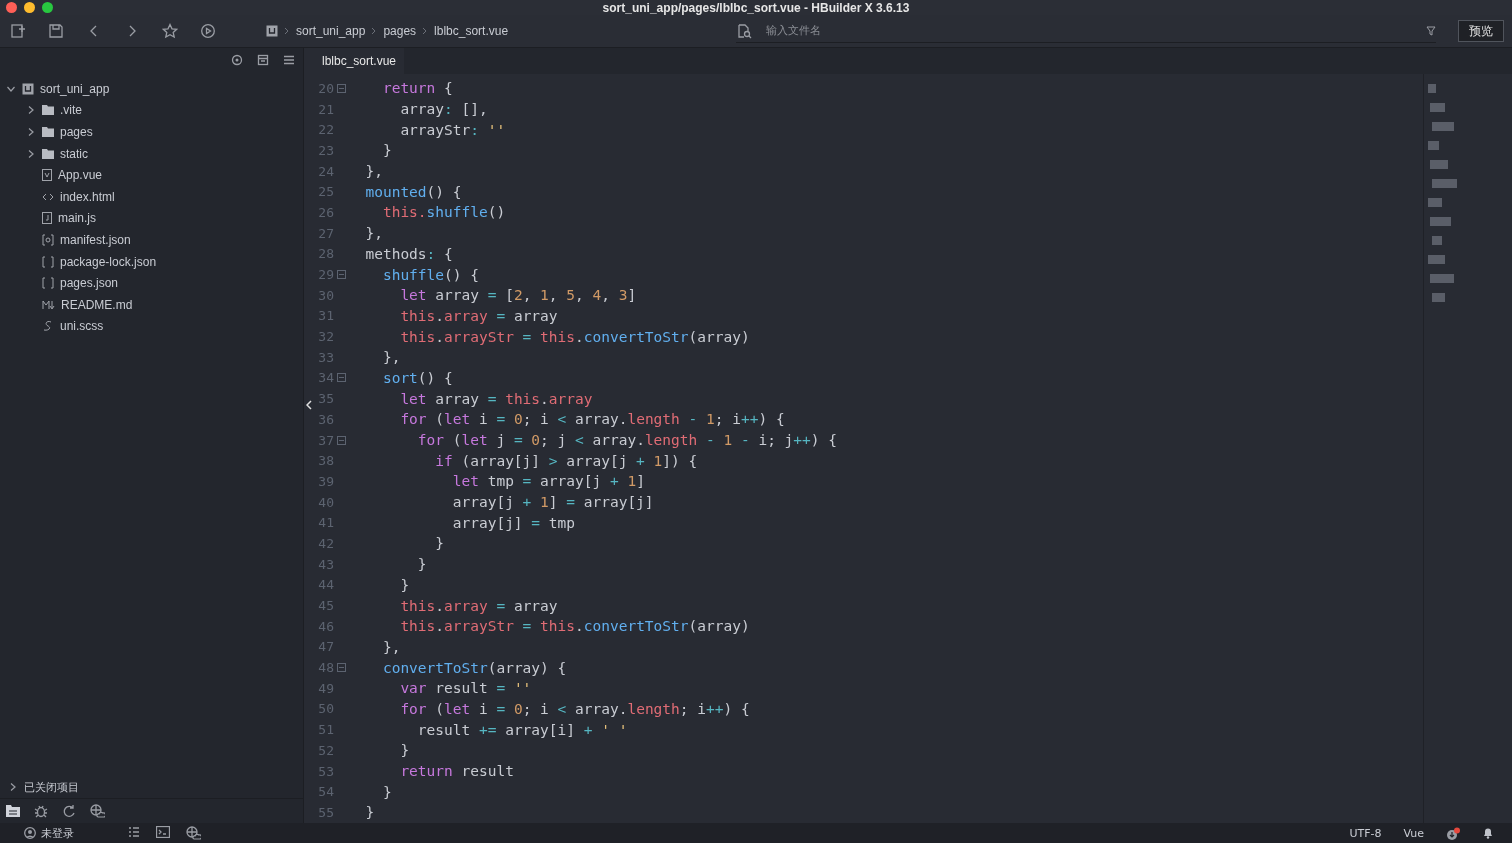 Image resolution: width=1512 pixels, height=843 pixels. Describe the element at coordinates (13, 811) in the screenshot. I see `project-manager-icon` at that location.